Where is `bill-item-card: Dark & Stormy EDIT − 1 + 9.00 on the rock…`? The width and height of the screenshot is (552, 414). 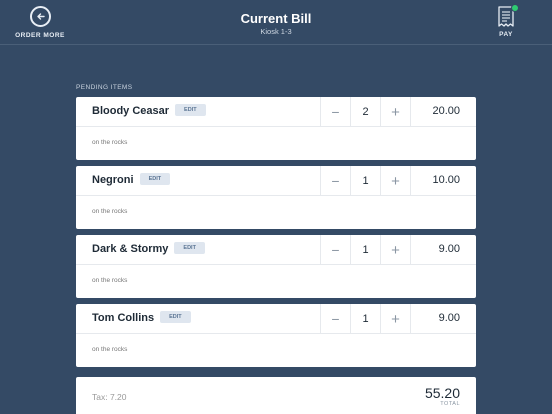
bill-item-card: Dark & Stormy EDIT − 1 + 9.00 on the rock… is located at coordinates (276, 266).